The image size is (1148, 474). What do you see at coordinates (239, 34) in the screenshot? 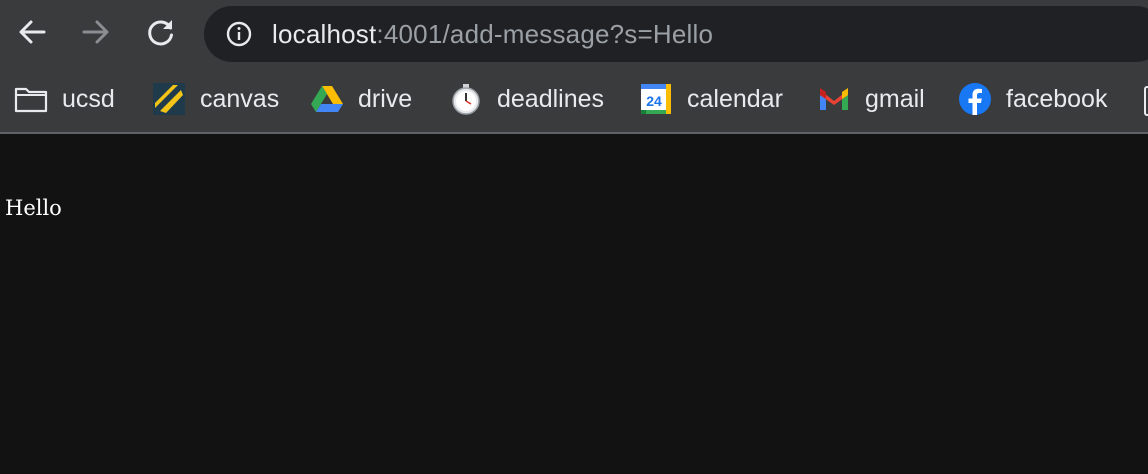
I see `info-icon` at bounding box center [239, 34].